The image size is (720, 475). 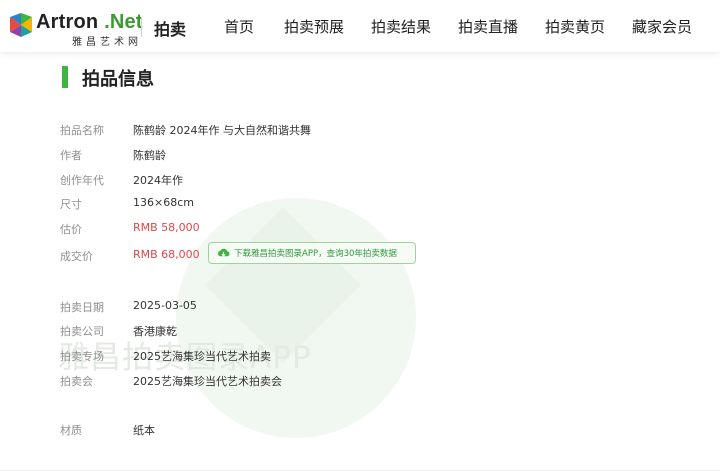 What do you see at coordinates (401, 26) in the screenshot?
I see `nav-item-results: 拍卖结果` at bounding box center [401, 26].